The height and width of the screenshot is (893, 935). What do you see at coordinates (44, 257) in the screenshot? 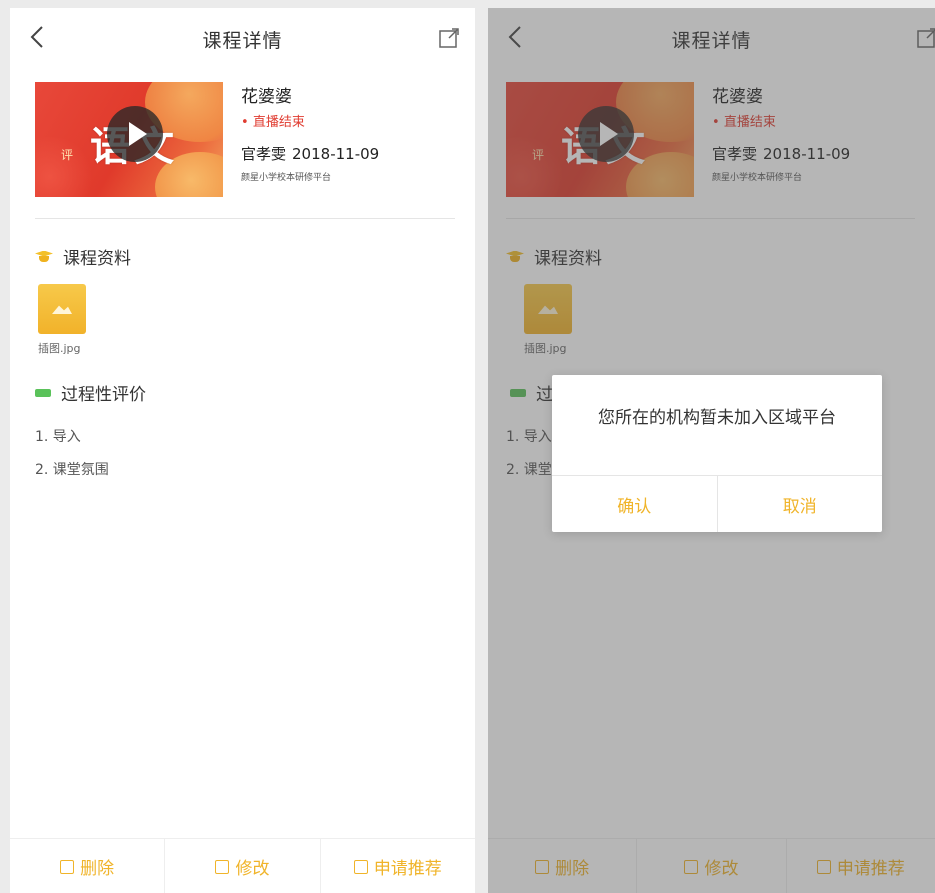
I see `graduation-cap-icon` at bounding box center [44, 257].